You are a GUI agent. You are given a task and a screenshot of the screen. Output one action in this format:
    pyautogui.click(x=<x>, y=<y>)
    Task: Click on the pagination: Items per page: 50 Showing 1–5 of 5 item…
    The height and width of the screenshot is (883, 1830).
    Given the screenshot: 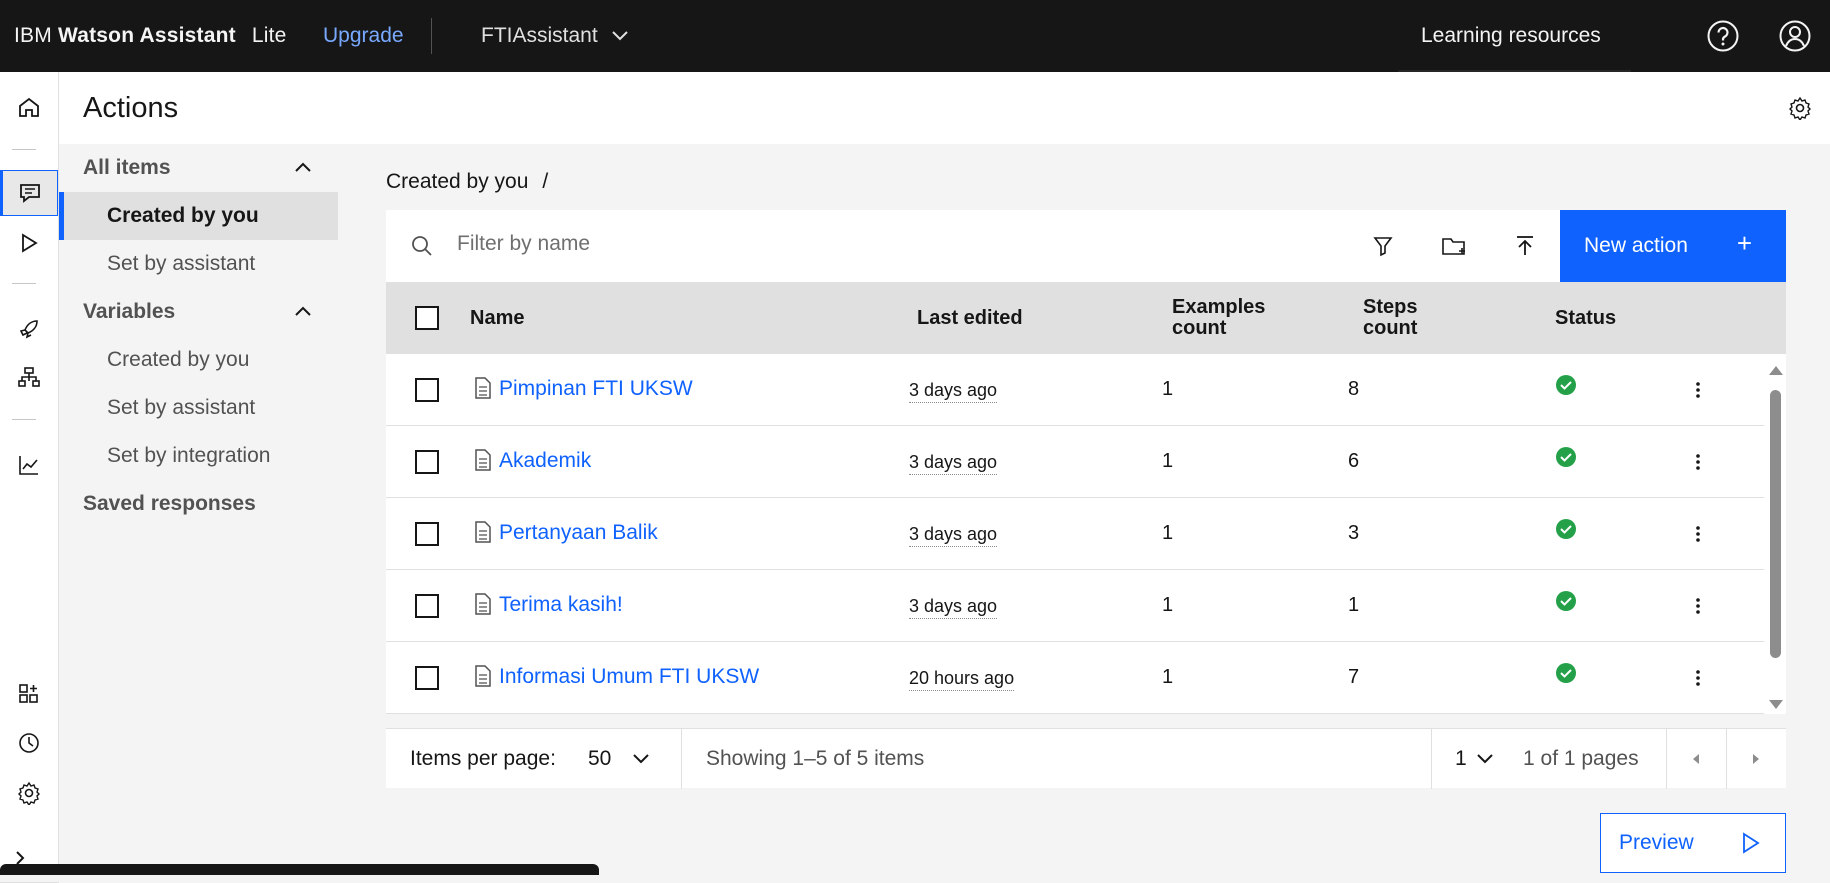 What is the action you would take?
    pyautogui.click(x=1086, y=758)
    